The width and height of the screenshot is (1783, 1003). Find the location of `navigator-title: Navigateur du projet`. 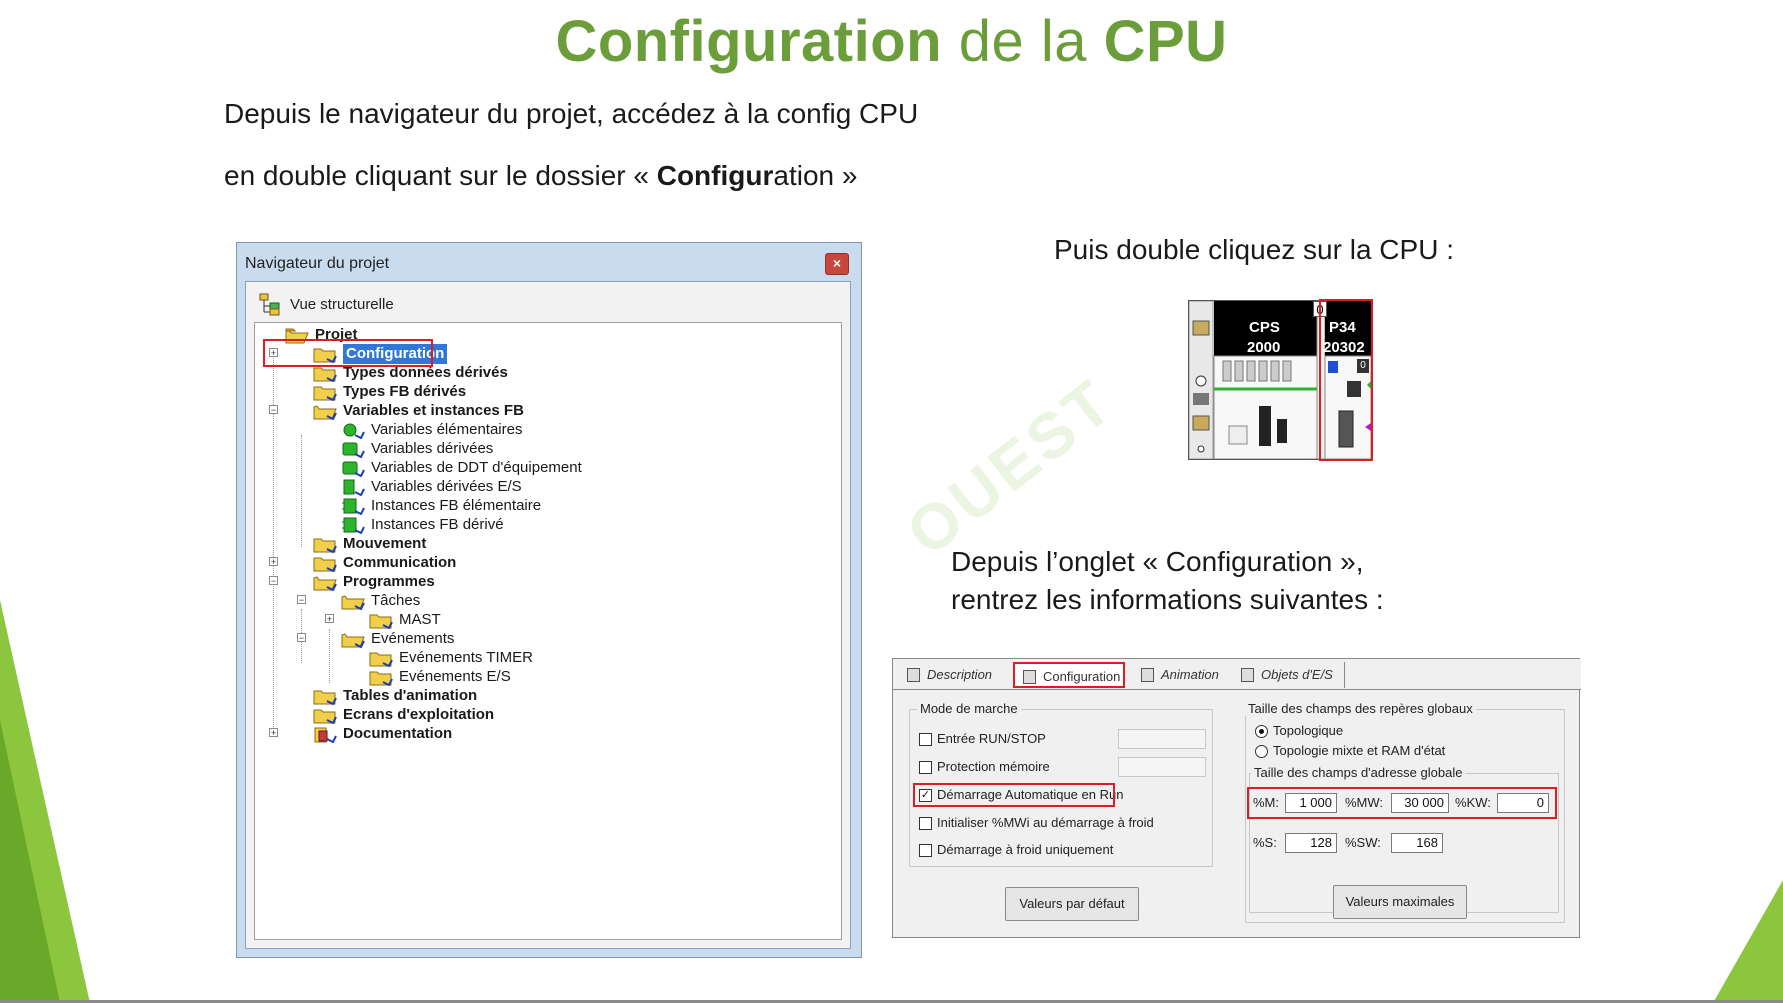

navigator-title: Navigateur du projet is located at coordinates (317, 263).